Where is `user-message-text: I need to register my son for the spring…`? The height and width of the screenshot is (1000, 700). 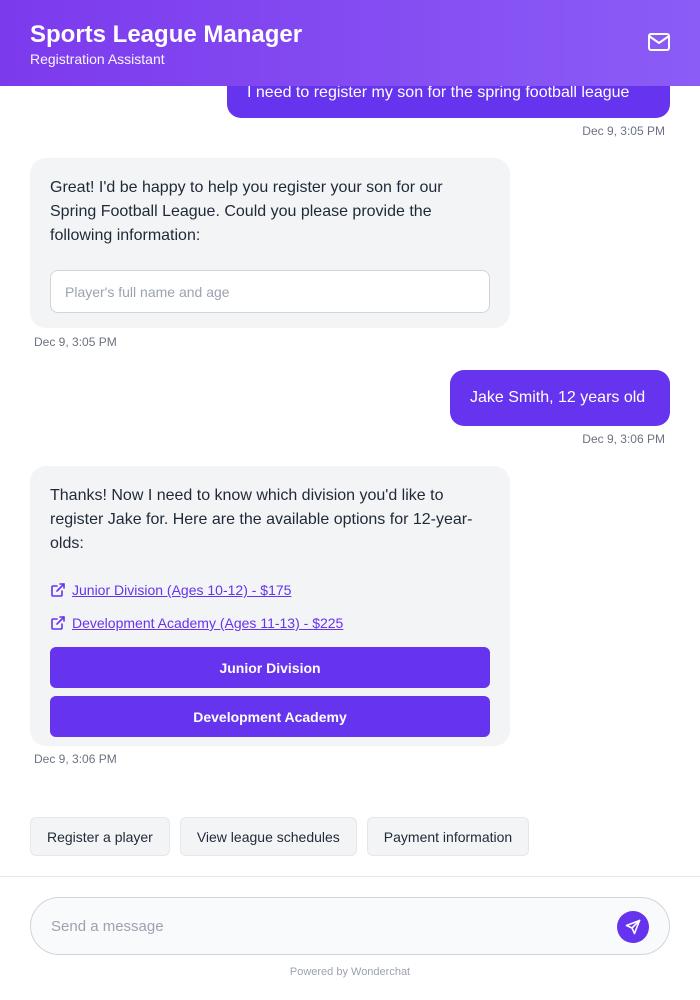
user-message-text: I need to register my son for the spring… is located at coordinates (438, 93).